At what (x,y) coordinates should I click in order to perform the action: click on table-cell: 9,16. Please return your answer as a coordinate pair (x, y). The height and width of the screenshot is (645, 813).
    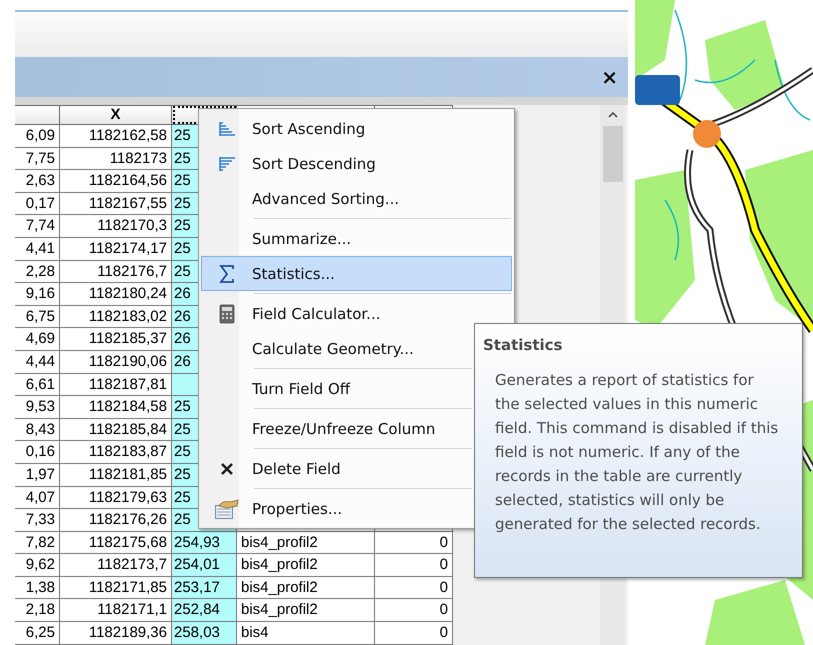
    Looking at the image, I should click on (37, 294).